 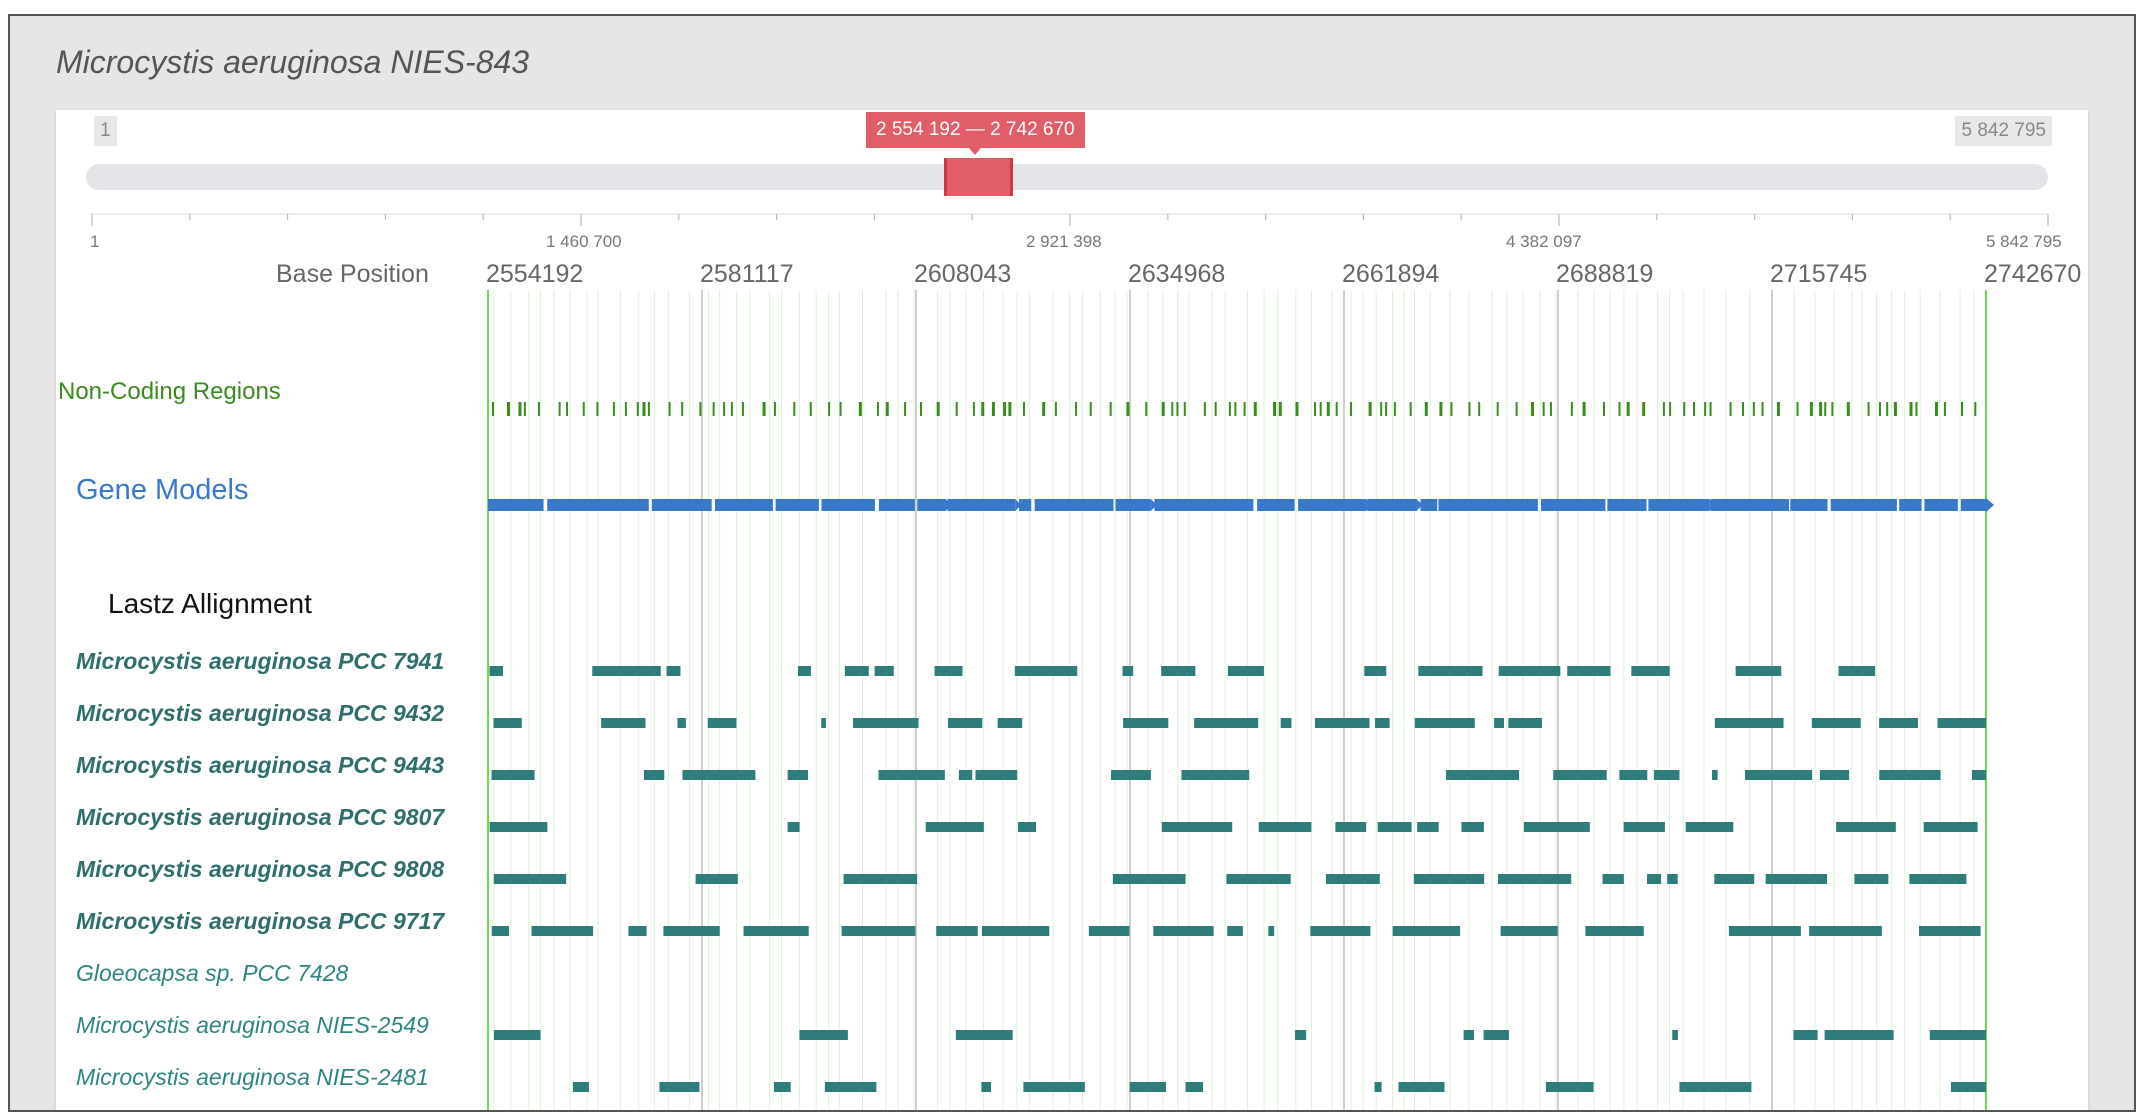 I want to click on base-position-tick: 2634968, so click(x=1177, y=274).